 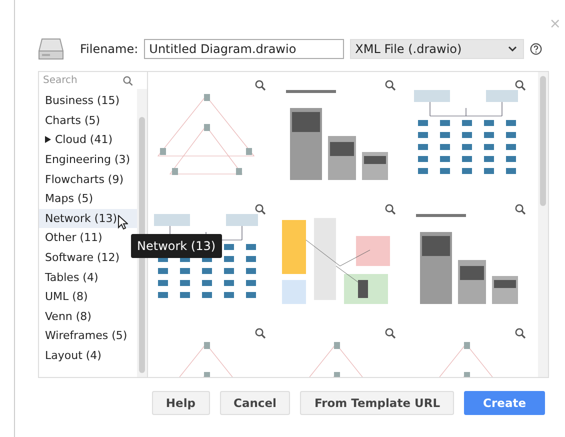 I want to click on category-item: UML (8), so click(x=88, y=296).